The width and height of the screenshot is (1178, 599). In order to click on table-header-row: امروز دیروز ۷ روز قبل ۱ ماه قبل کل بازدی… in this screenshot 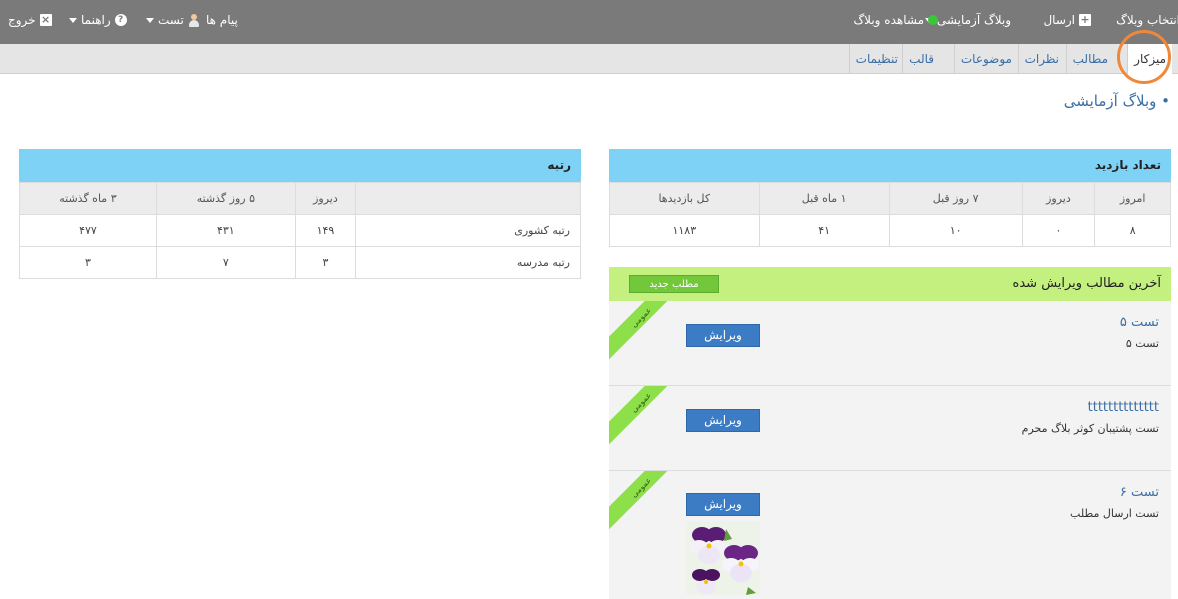, I will do `click(890, 198)`.